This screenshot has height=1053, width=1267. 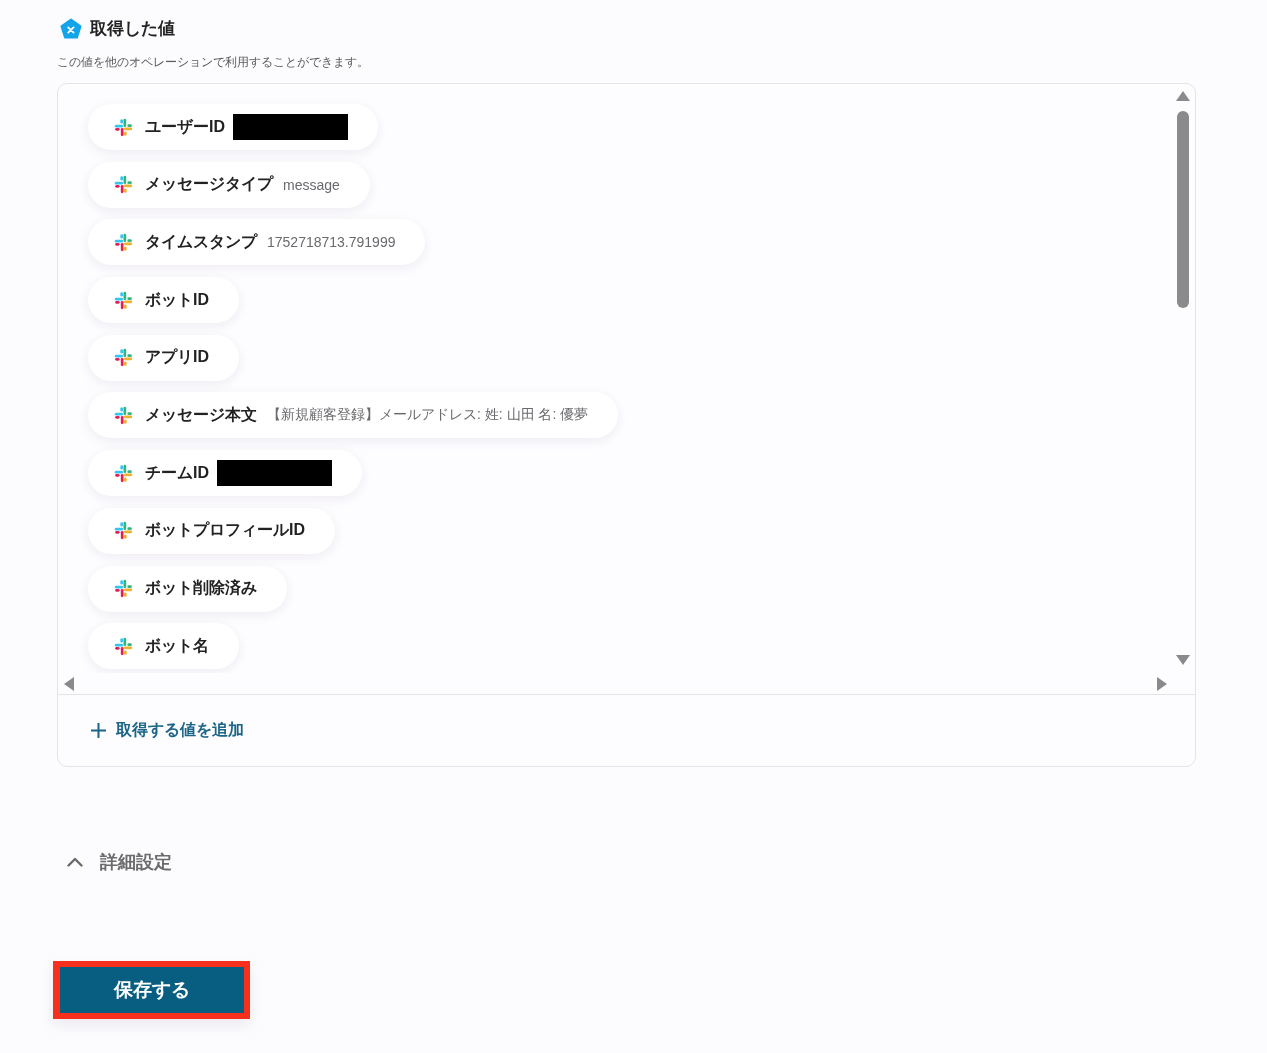 I want to click on value-label: メッセージ本文, so click(x=201, y=414).